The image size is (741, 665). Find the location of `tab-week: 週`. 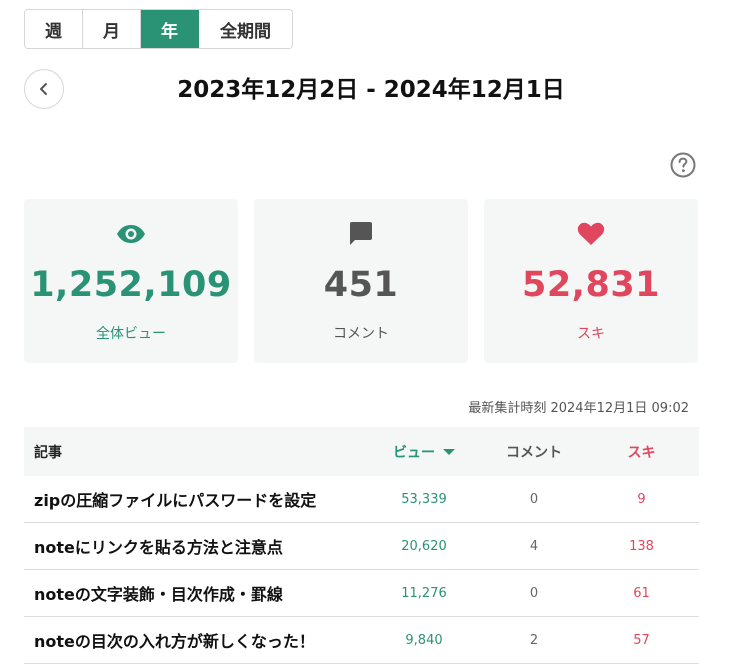

tab-week: 週 is located at coordinates (54, 29).